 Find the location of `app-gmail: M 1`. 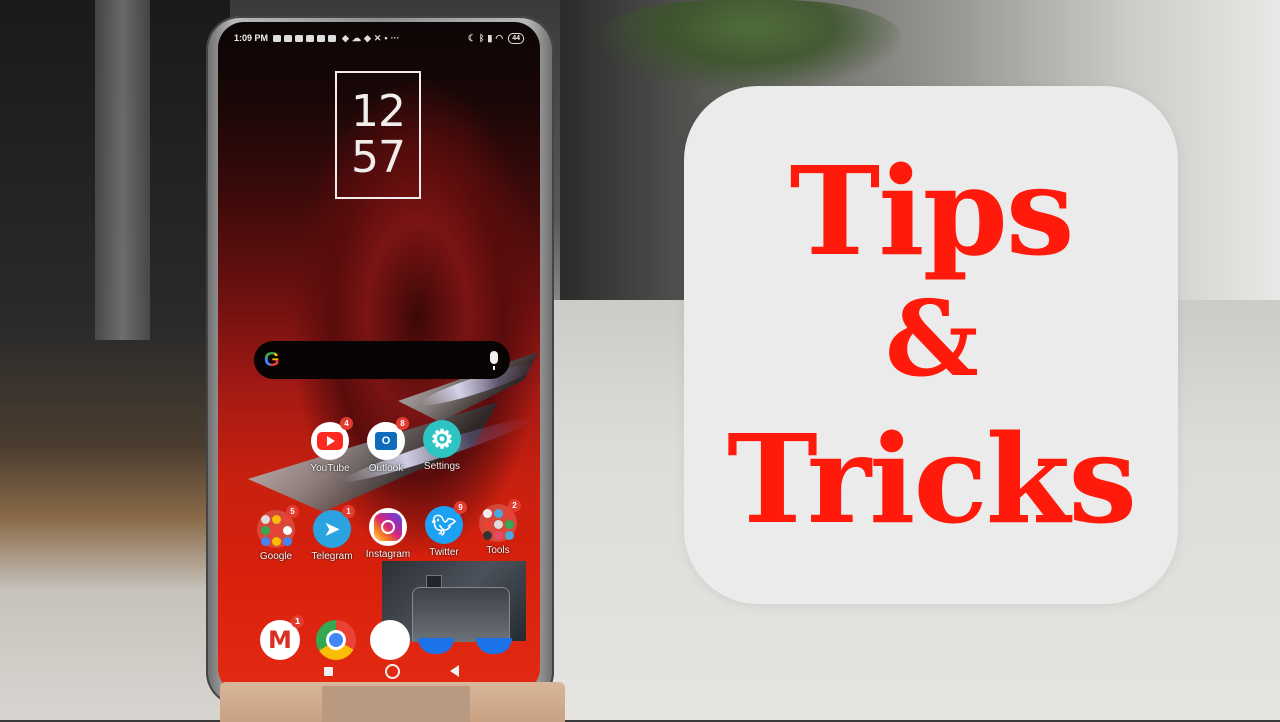

app-gmail: M 1 is located at coordinates (280, 637).